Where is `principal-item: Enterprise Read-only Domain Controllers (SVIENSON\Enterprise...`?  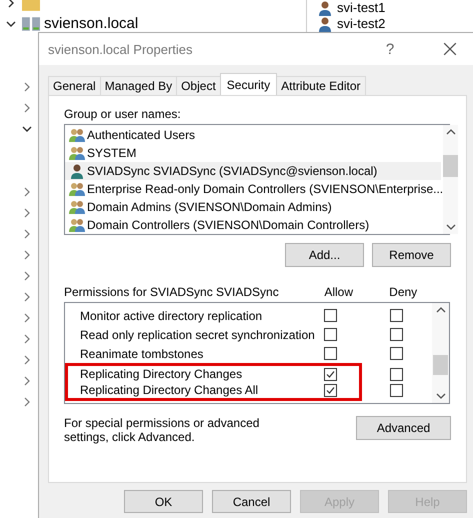
principal-item: Enterprise Read-only Domain Controllers (SVIENSON\Enterprise... is located at coordinates (254, 189).